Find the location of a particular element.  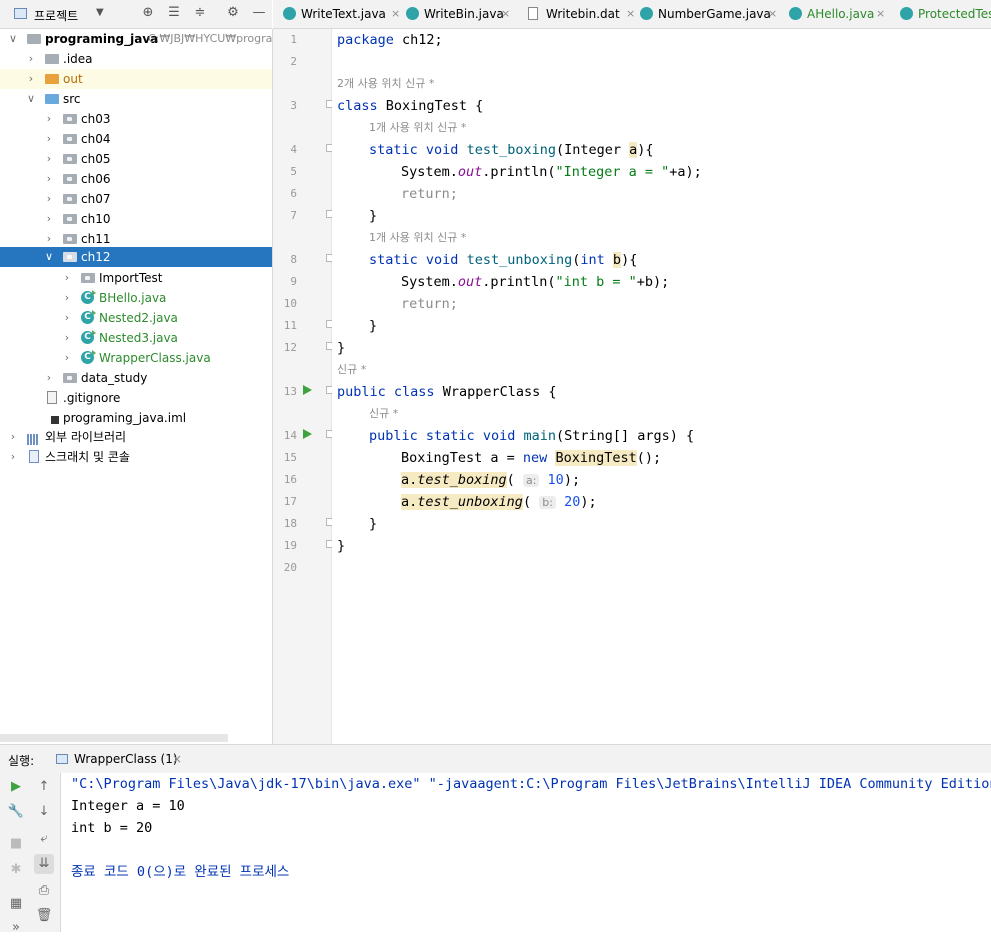

tree-item-data-study: › data_study is located at coordinates (136, 378).